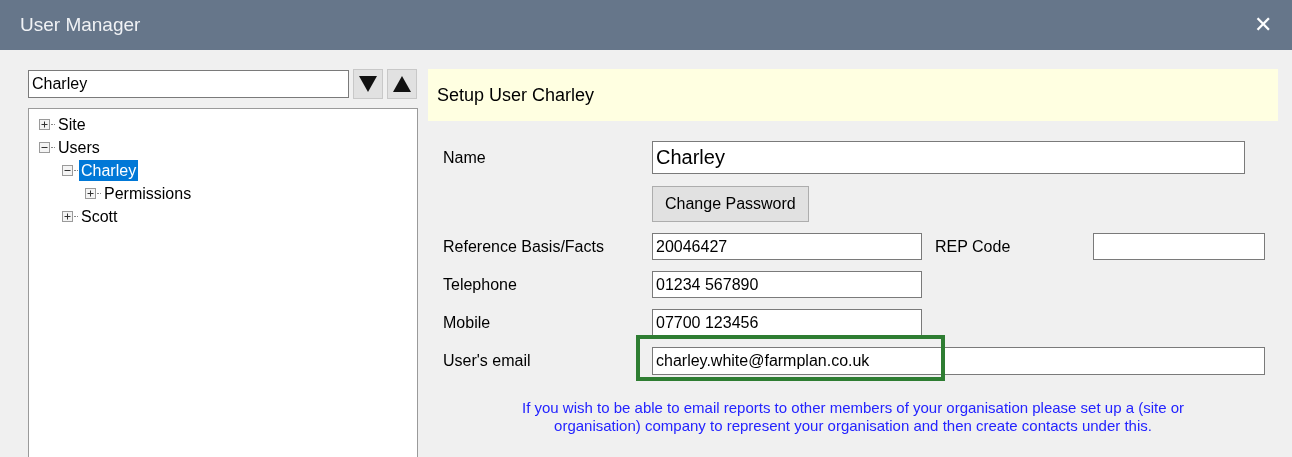 The image size is (1292, 457). What do you see at coordinates (148, 193) in the screenshot?
I see `tree-item: Permissions` at bounding box center [148, 193].